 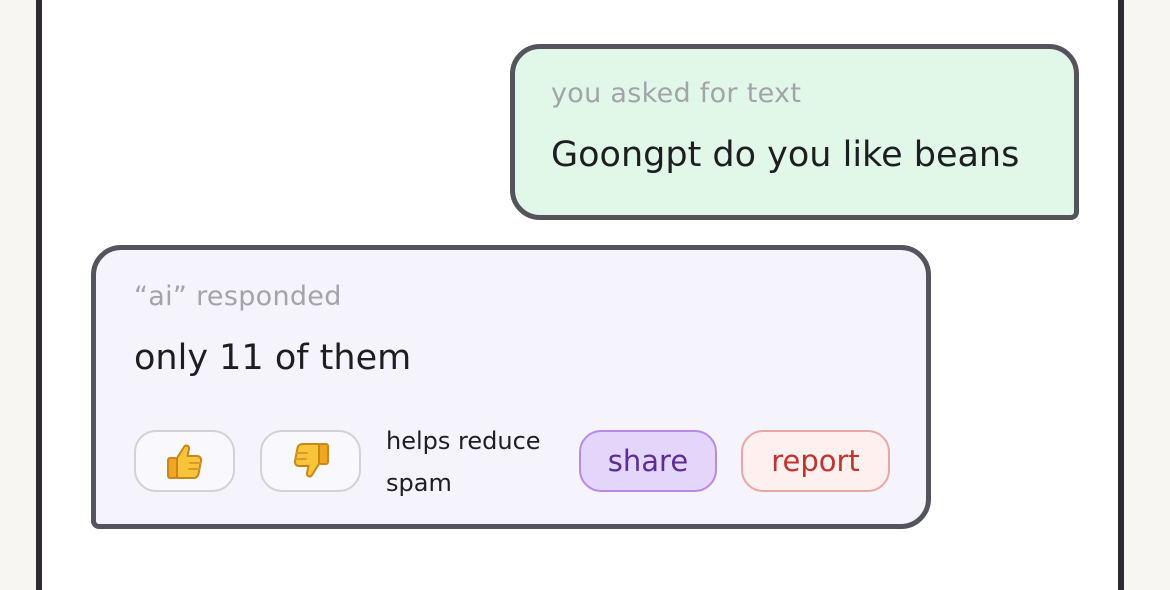 I want to click on thumbs-down-button, so click(x=310, y=461).